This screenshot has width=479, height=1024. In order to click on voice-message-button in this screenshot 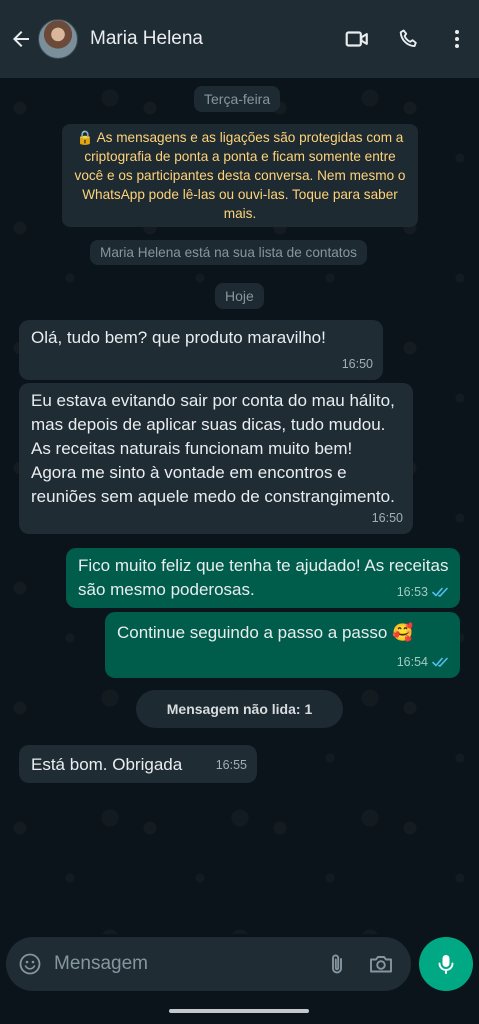, I will do `click(446, 964)`.